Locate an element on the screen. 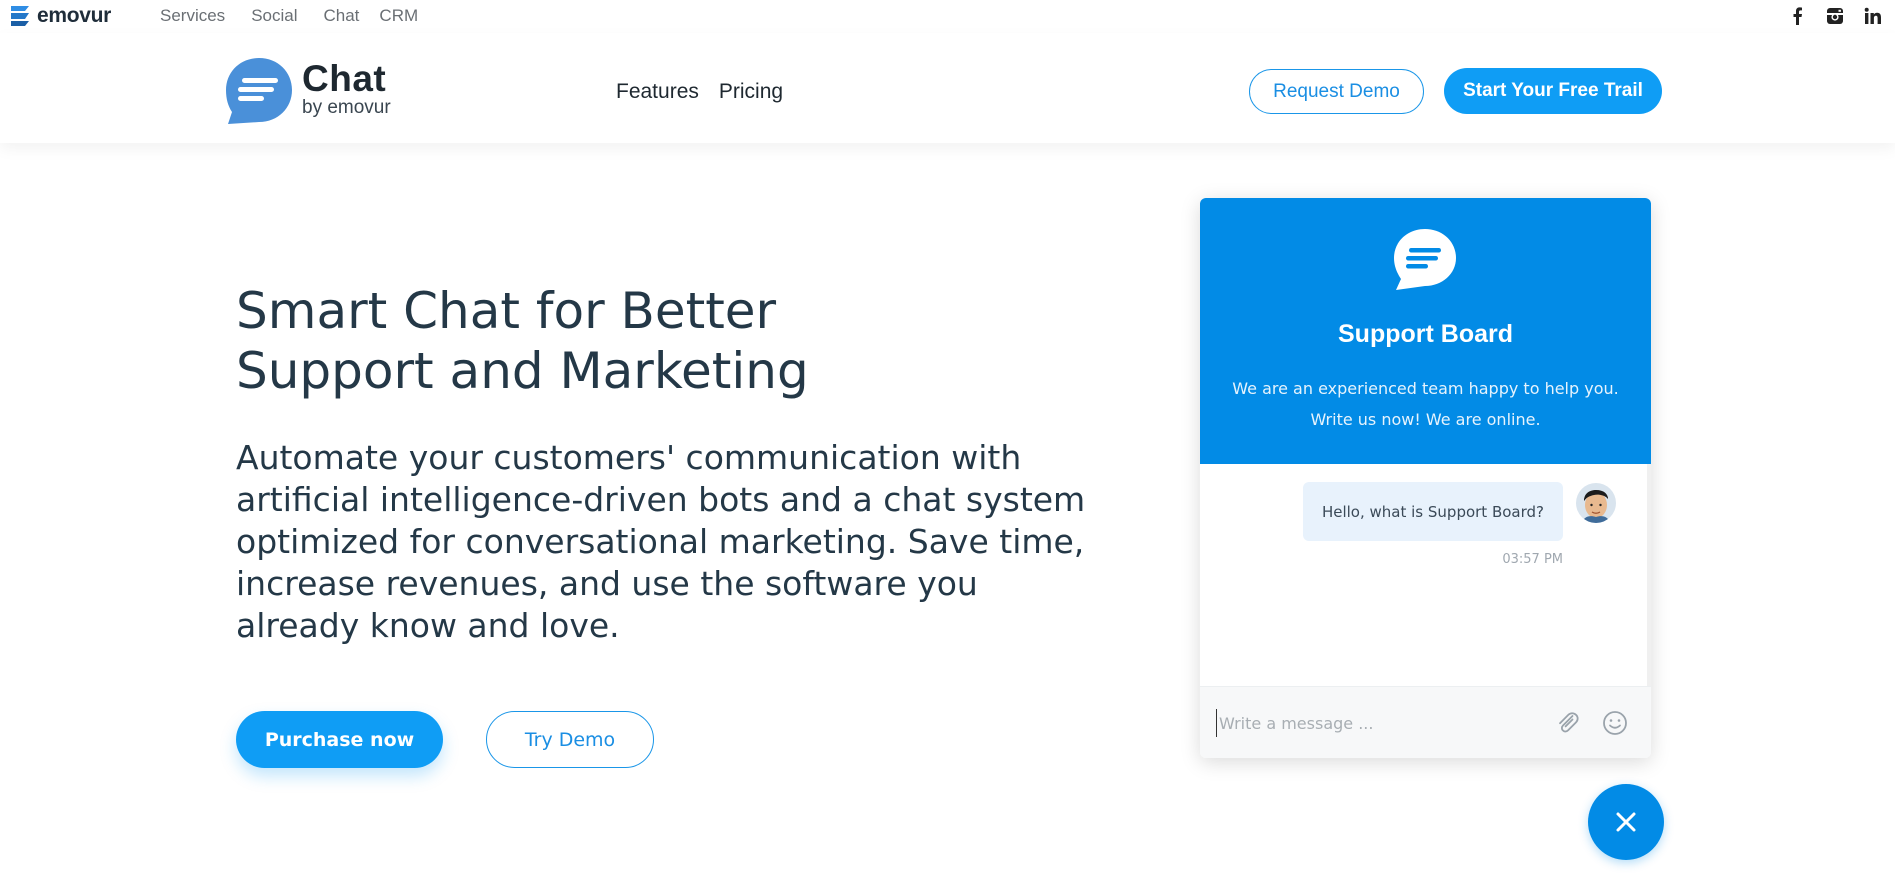  chat-input-bar is located at coordinates (1425, 722).